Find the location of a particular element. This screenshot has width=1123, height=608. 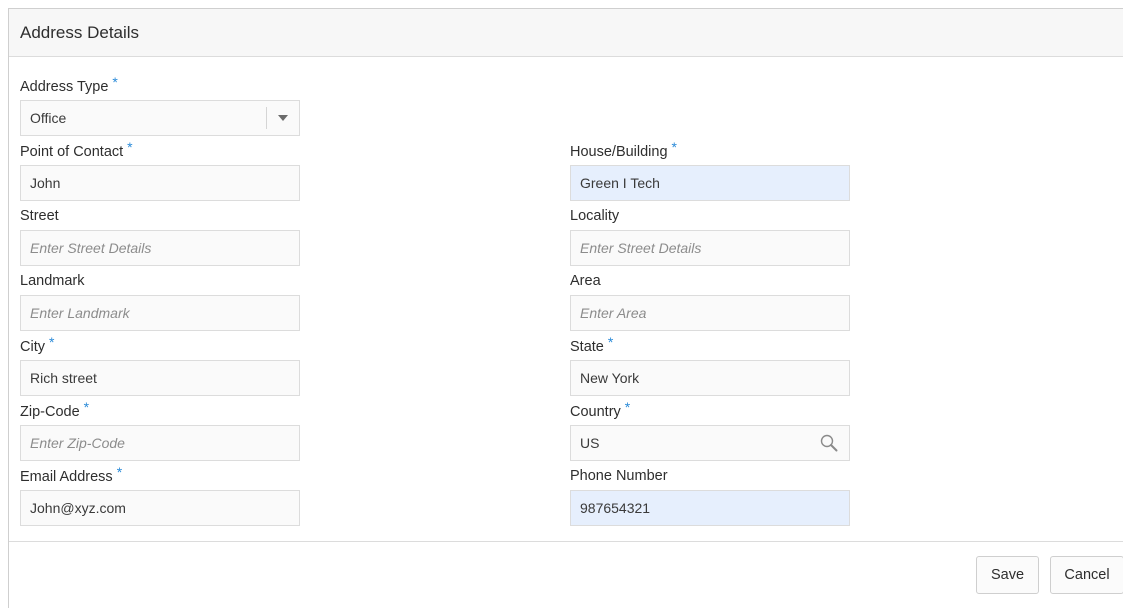

save-button: Save is located at coordinates (1007, 575).